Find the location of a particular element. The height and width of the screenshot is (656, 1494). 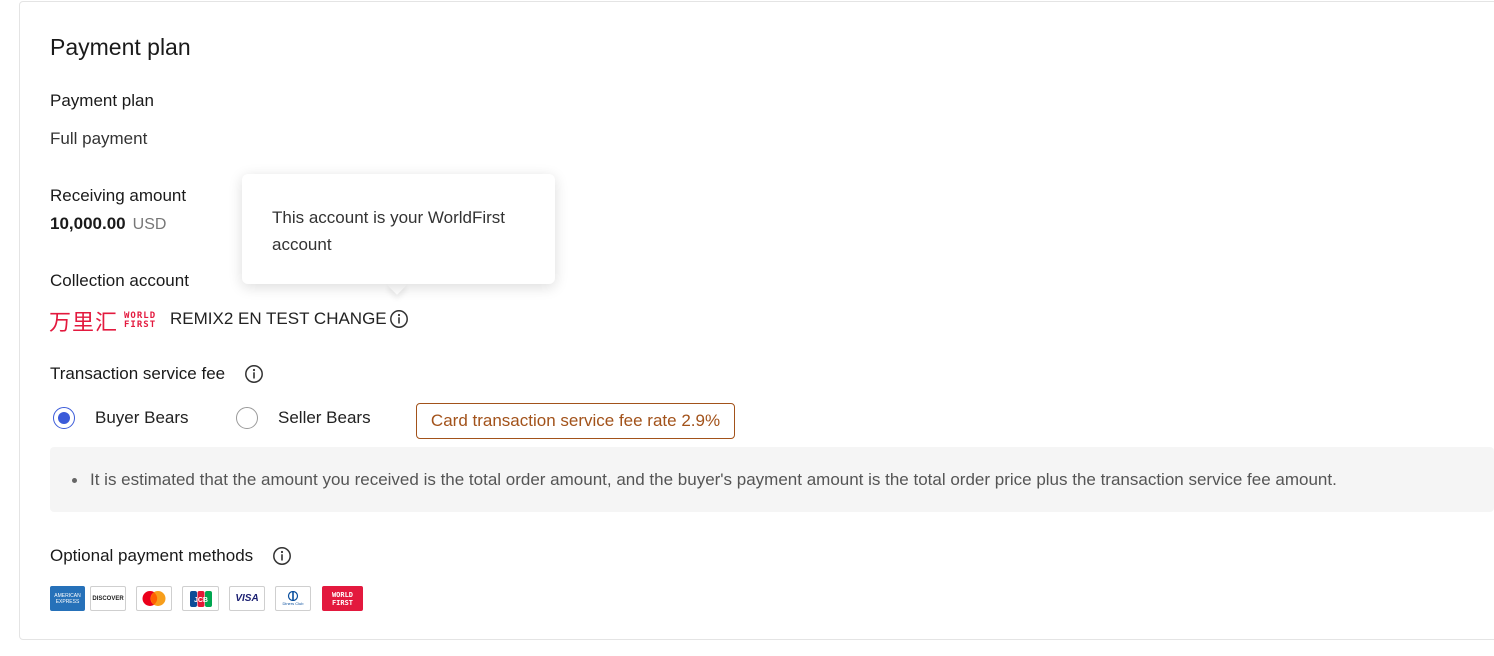

visa-icon: VISA is located at coordinates (247, 598).